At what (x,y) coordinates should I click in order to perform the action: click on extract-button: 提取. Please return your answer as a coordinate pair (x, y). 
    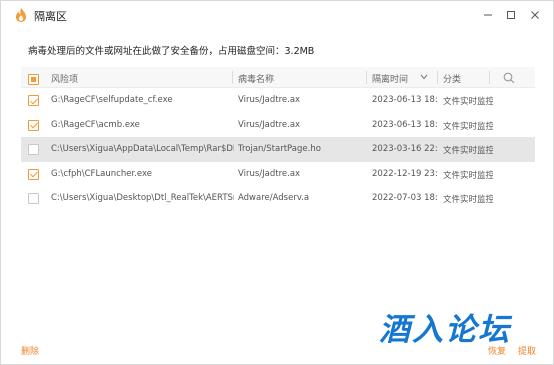
    Looking at the image, I should click on (527, 350).